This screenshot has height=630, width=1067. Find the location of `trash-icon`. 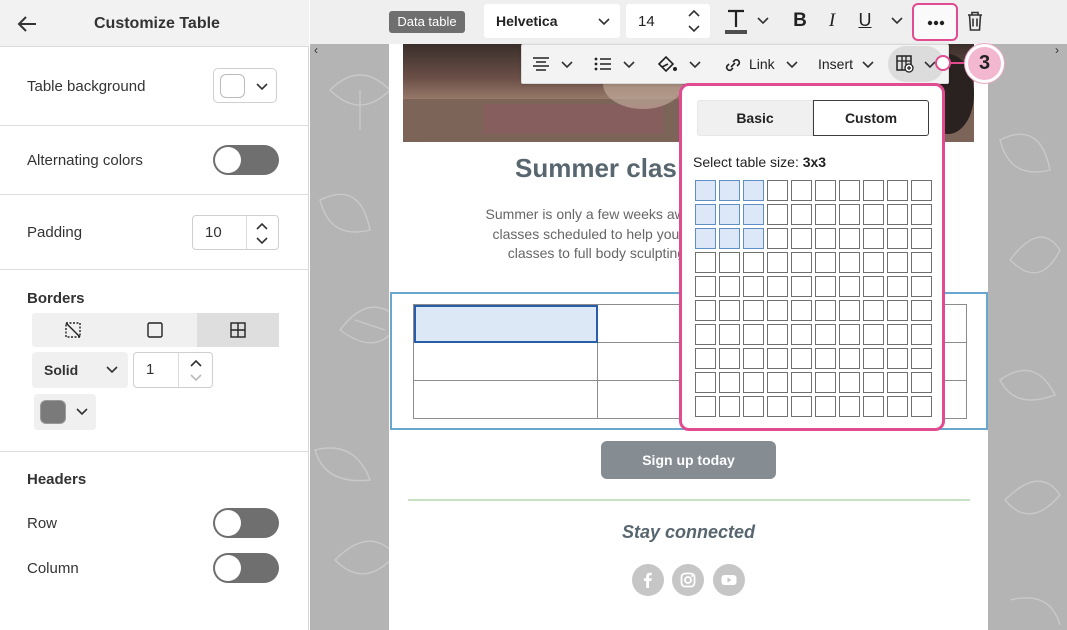

trash-icon is located at coordinates (975, 21).